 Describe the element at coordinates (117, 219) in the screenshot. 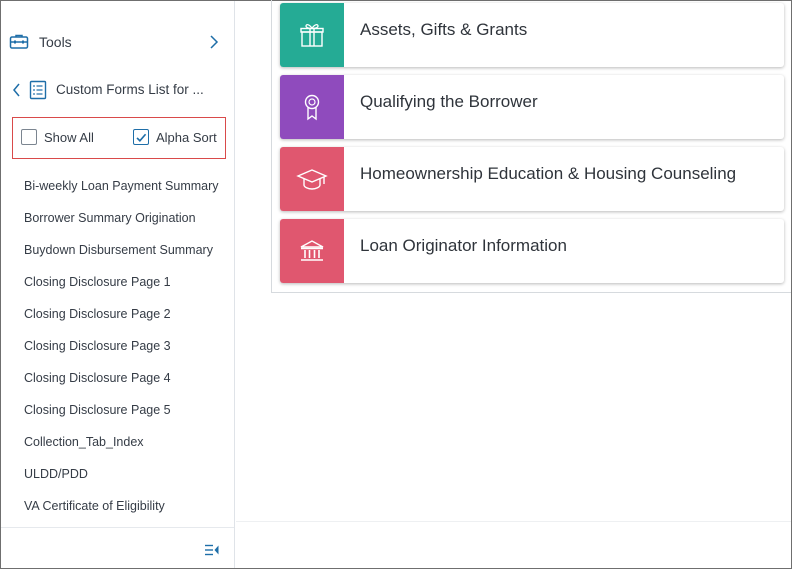

I see `list-item: Borrower Summary Origination` at that location.